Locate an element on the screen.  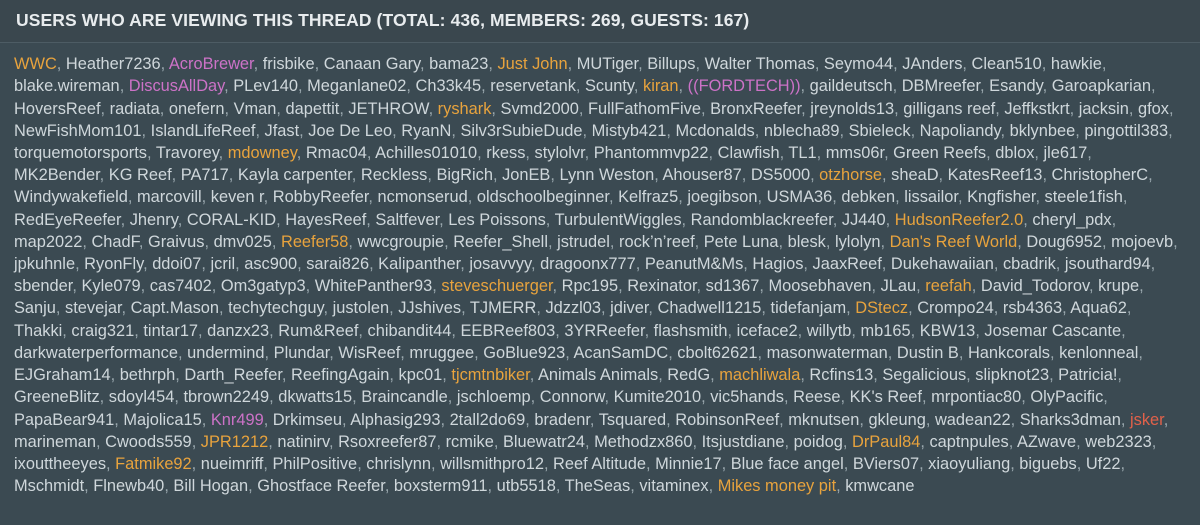
user-link: IslandLifeReef is located at coordinates (203, 131).